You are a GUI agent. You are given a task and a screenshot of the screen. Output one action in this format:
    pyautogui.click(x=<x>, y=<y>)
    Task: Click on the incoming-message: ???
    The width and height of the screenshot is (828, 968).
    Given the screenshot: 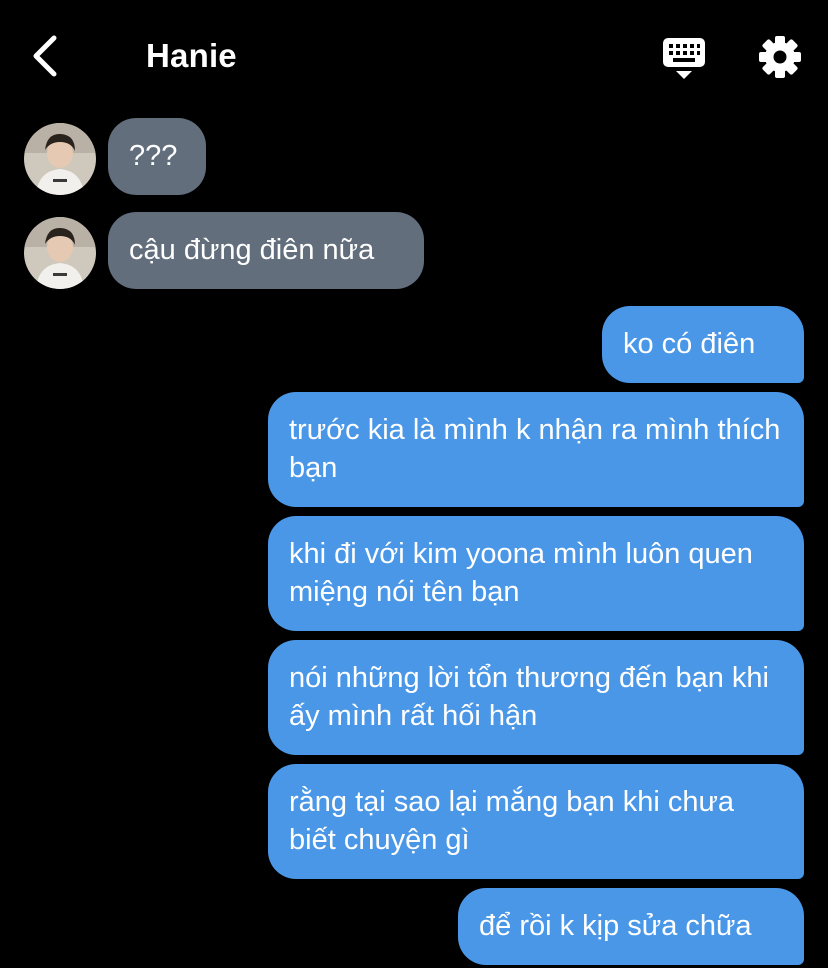 What is the action you would take?
    pyautogui.click(x=157, y=156)
    